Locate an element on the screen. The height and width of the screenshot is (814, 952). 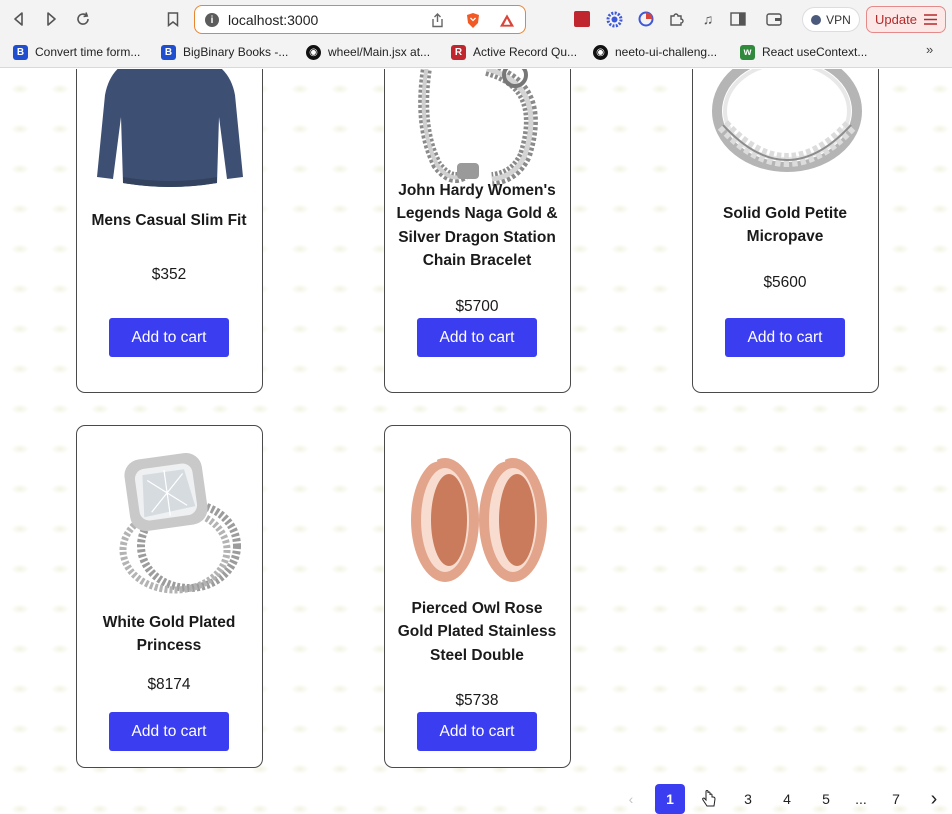
url-text: localhost:3000 is located at coordinates (273, 20).